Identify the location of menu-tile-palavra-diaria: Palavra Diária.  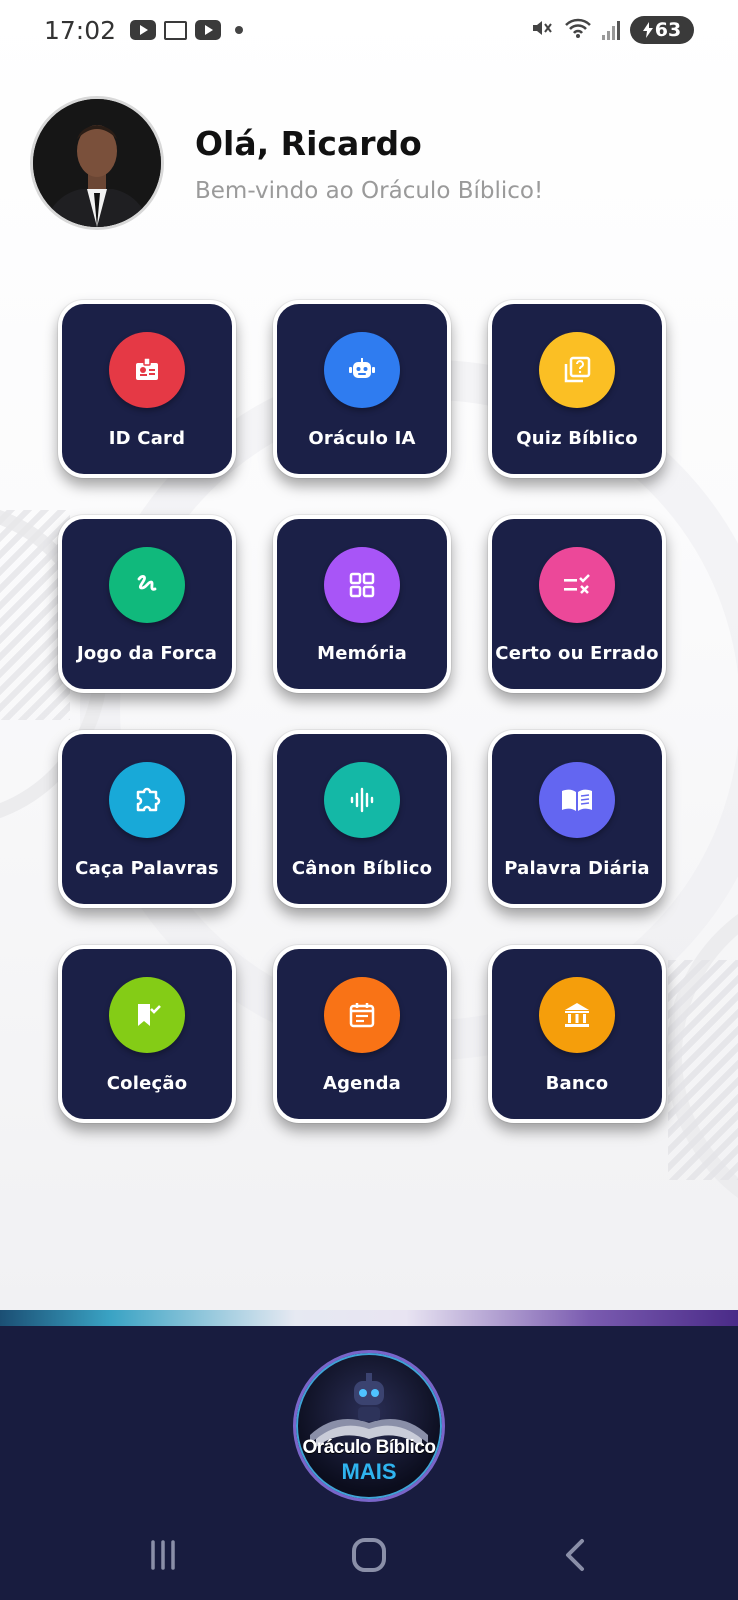
(577, 819).